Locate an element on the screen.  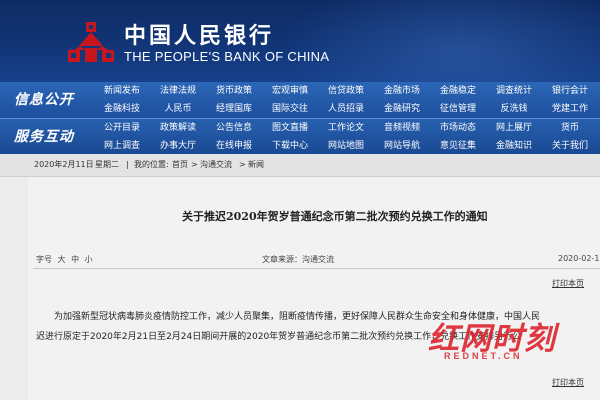
nav-link-service-row1-3: 图文直播 is located at coordinates (290, 128).